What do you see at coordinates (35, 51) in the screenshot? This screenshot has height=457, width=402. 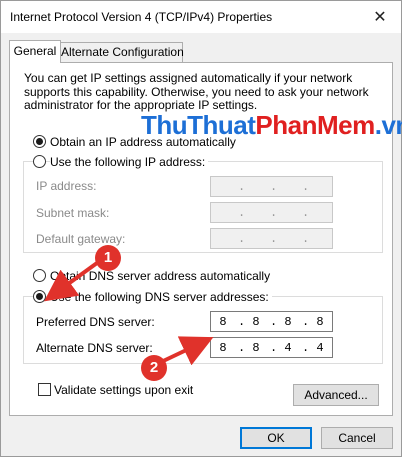 I see `tab-general: General` at bounding box center [35, 51].